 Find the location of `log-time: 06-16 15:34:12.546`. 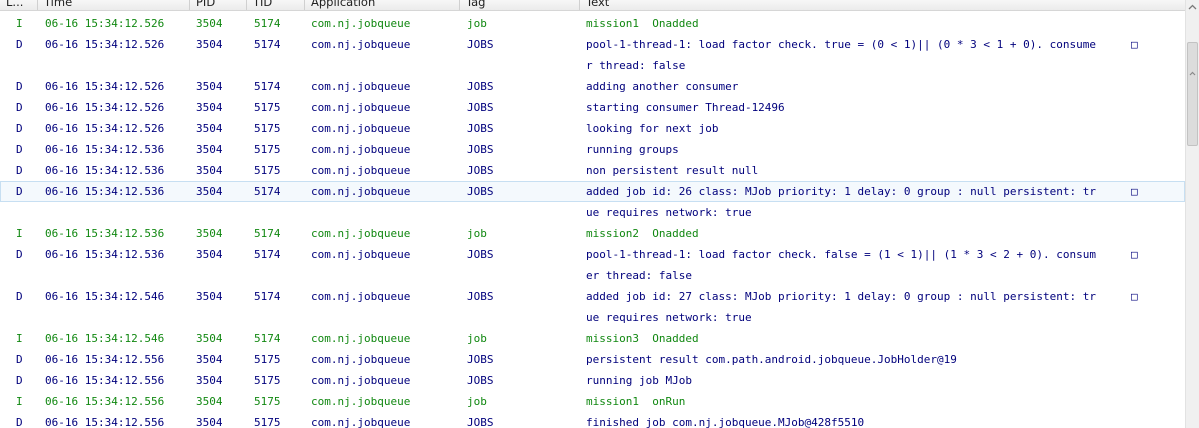

log-time: 06-16 15:34:12.546 is located at coordinates (105, 338).